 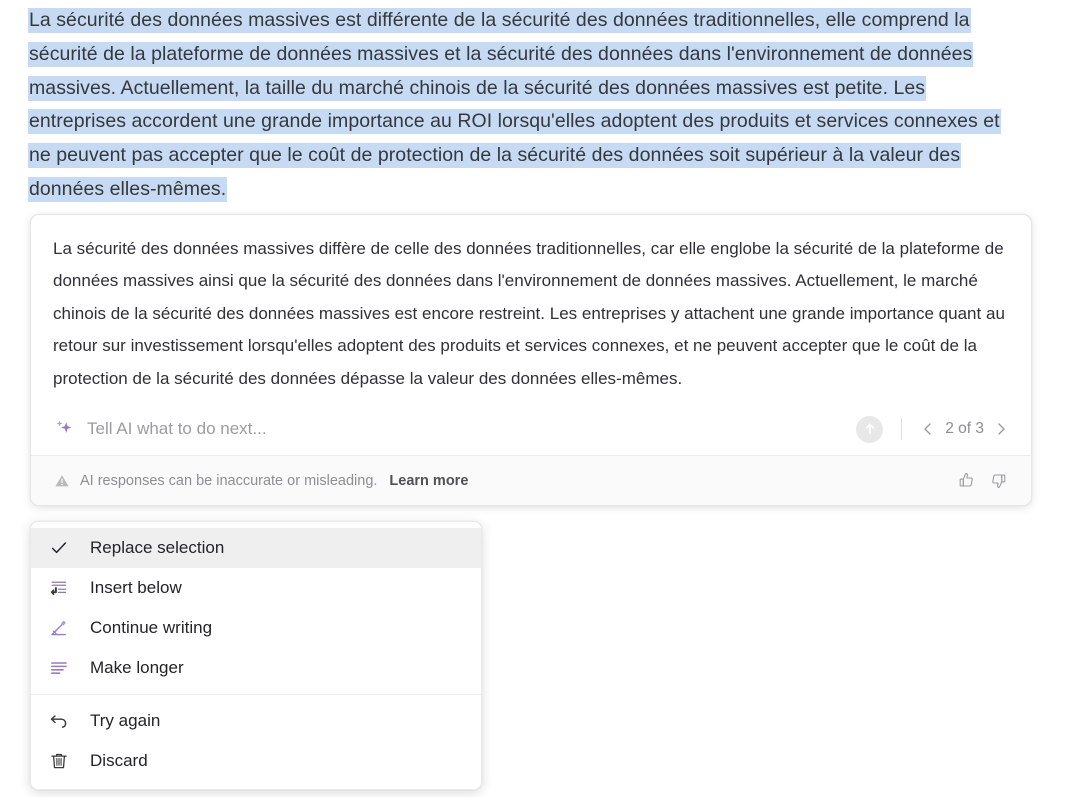 I want to click on learn-more-link: Learn more, so click(x=428, y=481).